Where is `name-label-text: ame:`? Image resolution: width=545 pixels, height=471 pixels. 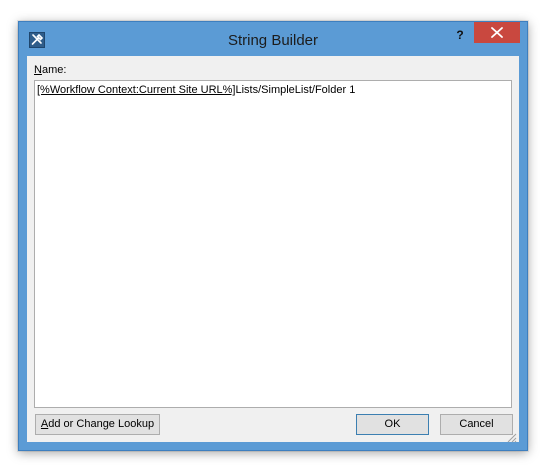
name-label-text: ame: is located at coordinates (54, 70).